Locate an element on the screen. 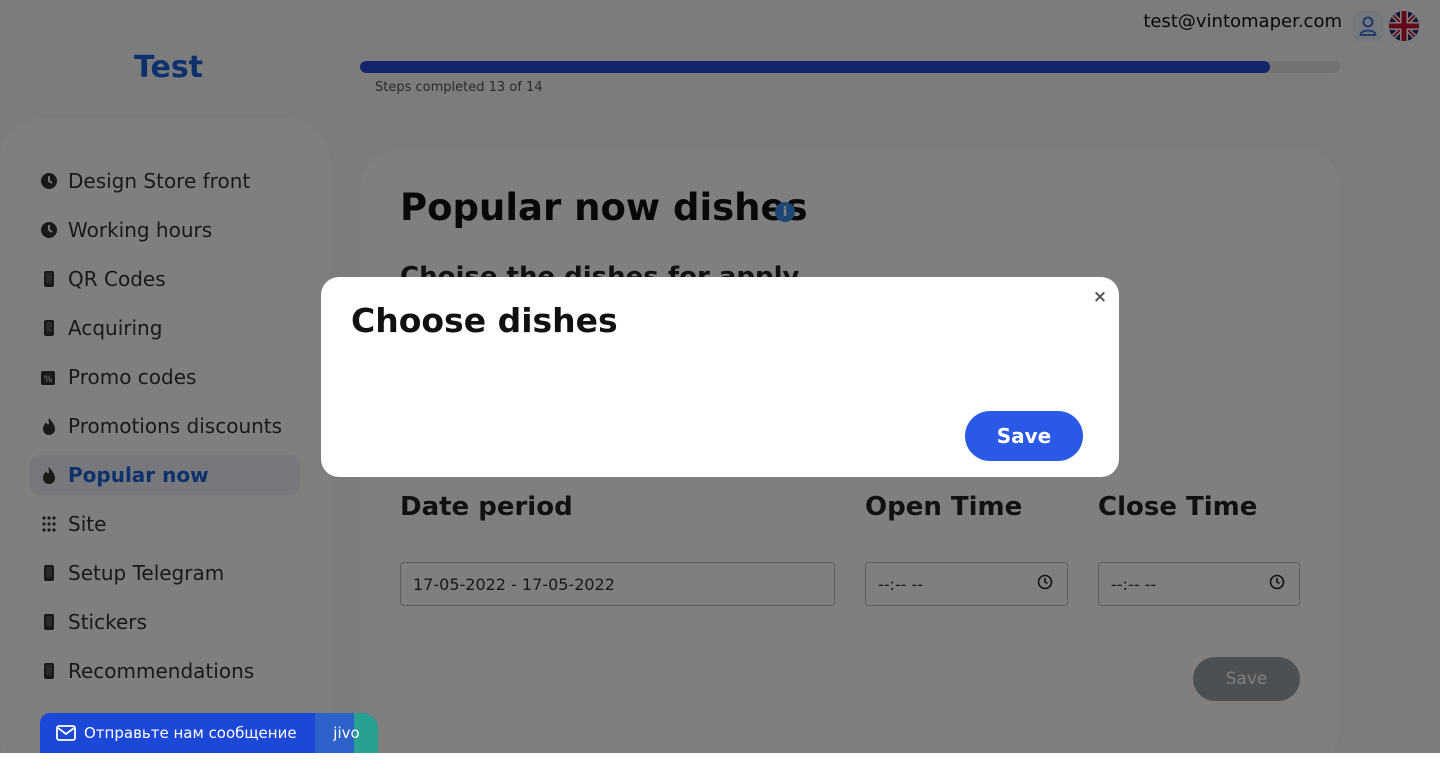 Image resolution: width=1440 pixels, height=779 pixels. jivo-brand-label: jivo is located at coordinates (346, 733).